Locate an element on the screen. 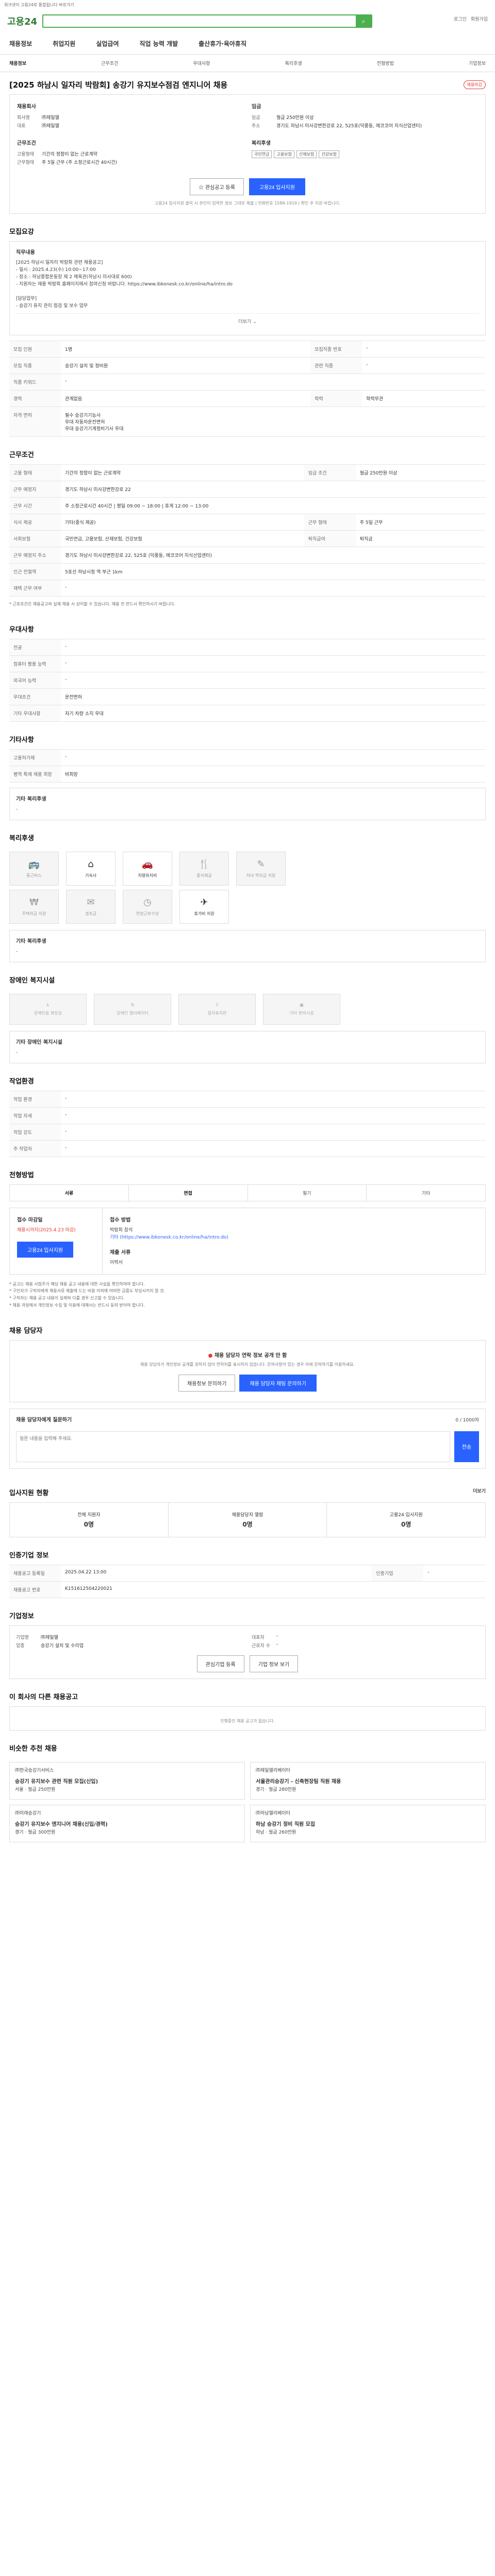 The height and width of the screenshot is (2576, 495). nav-item-training: 직업 능력 개발 is located at coordinates (159, 43).